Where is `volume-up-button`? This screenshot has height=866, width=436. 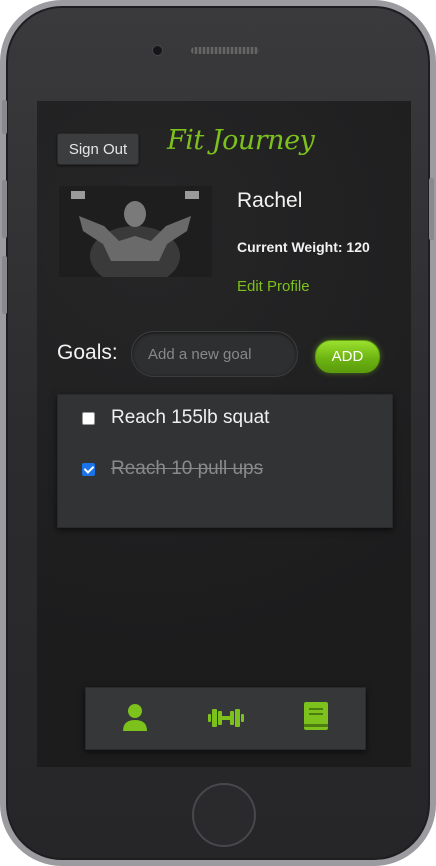 volume-up-button is located at coordinates (4, 209).